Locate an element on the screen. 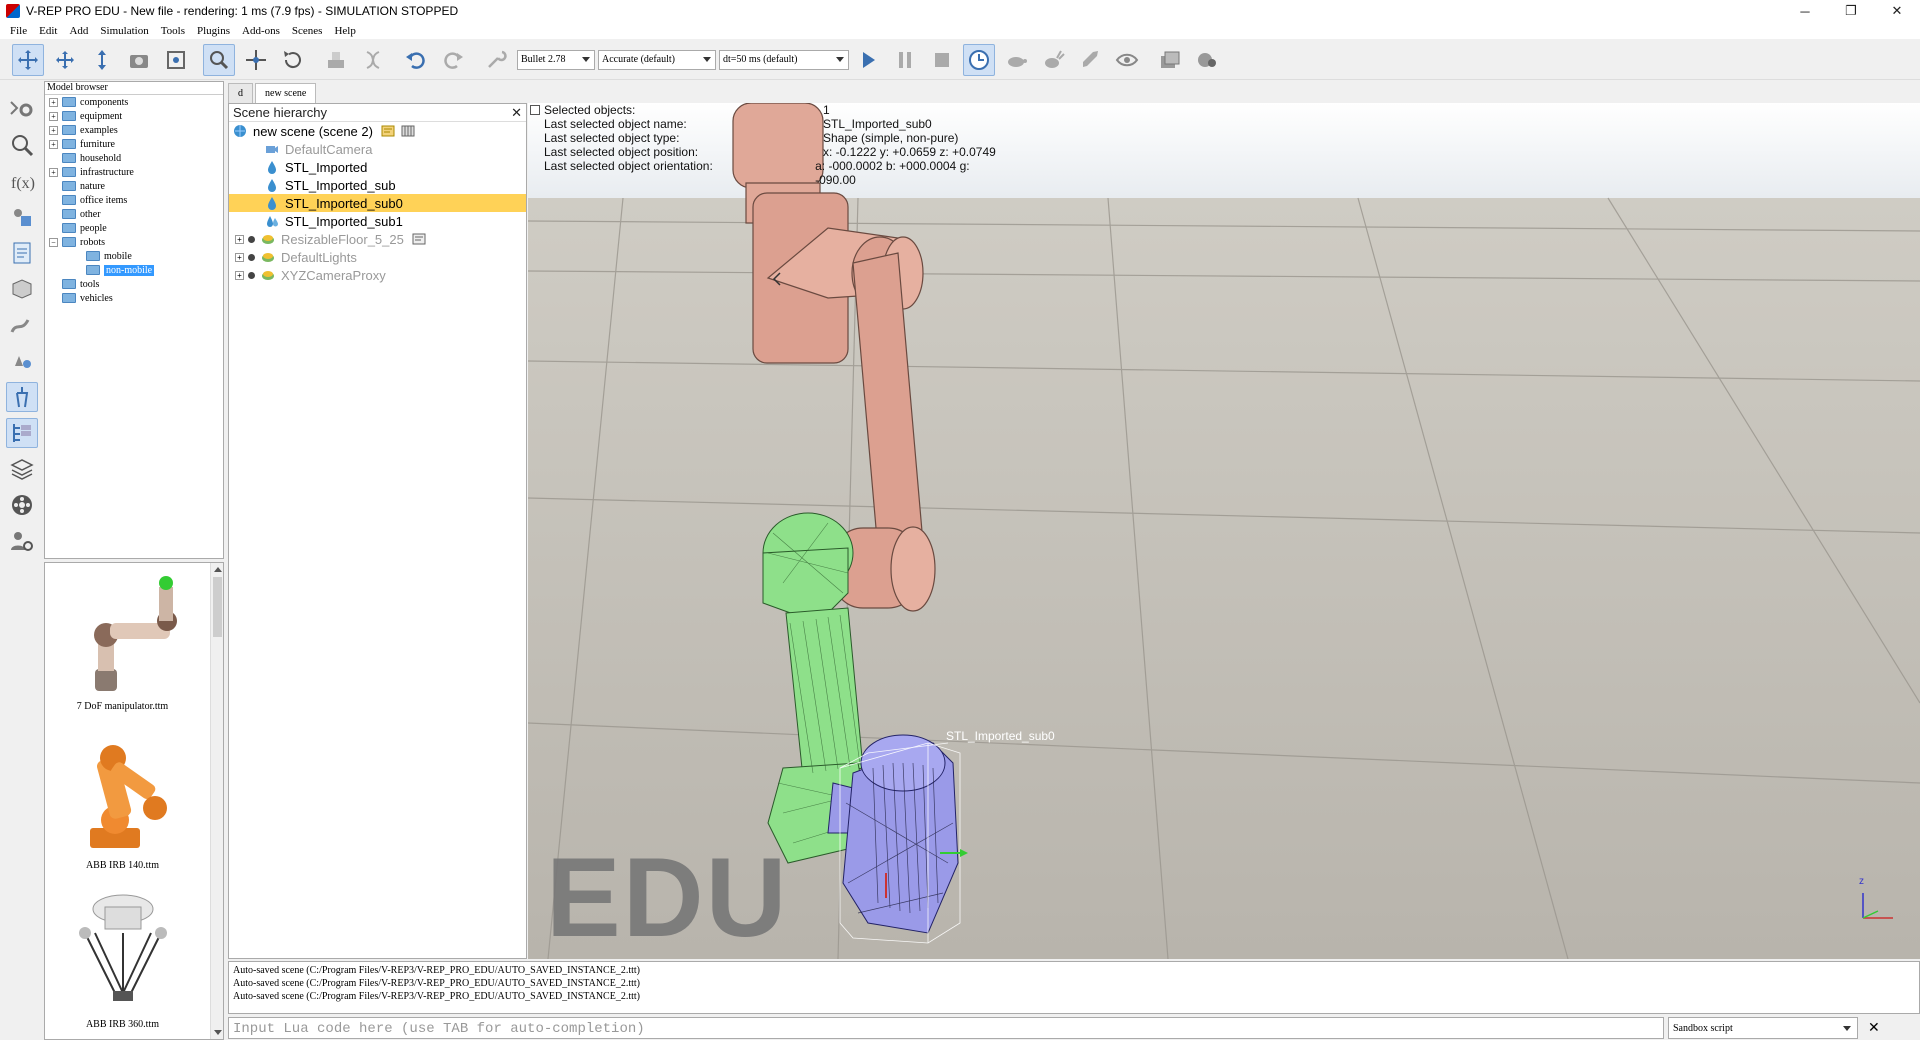  object-rotate-button is located at coordinates (293, 60).